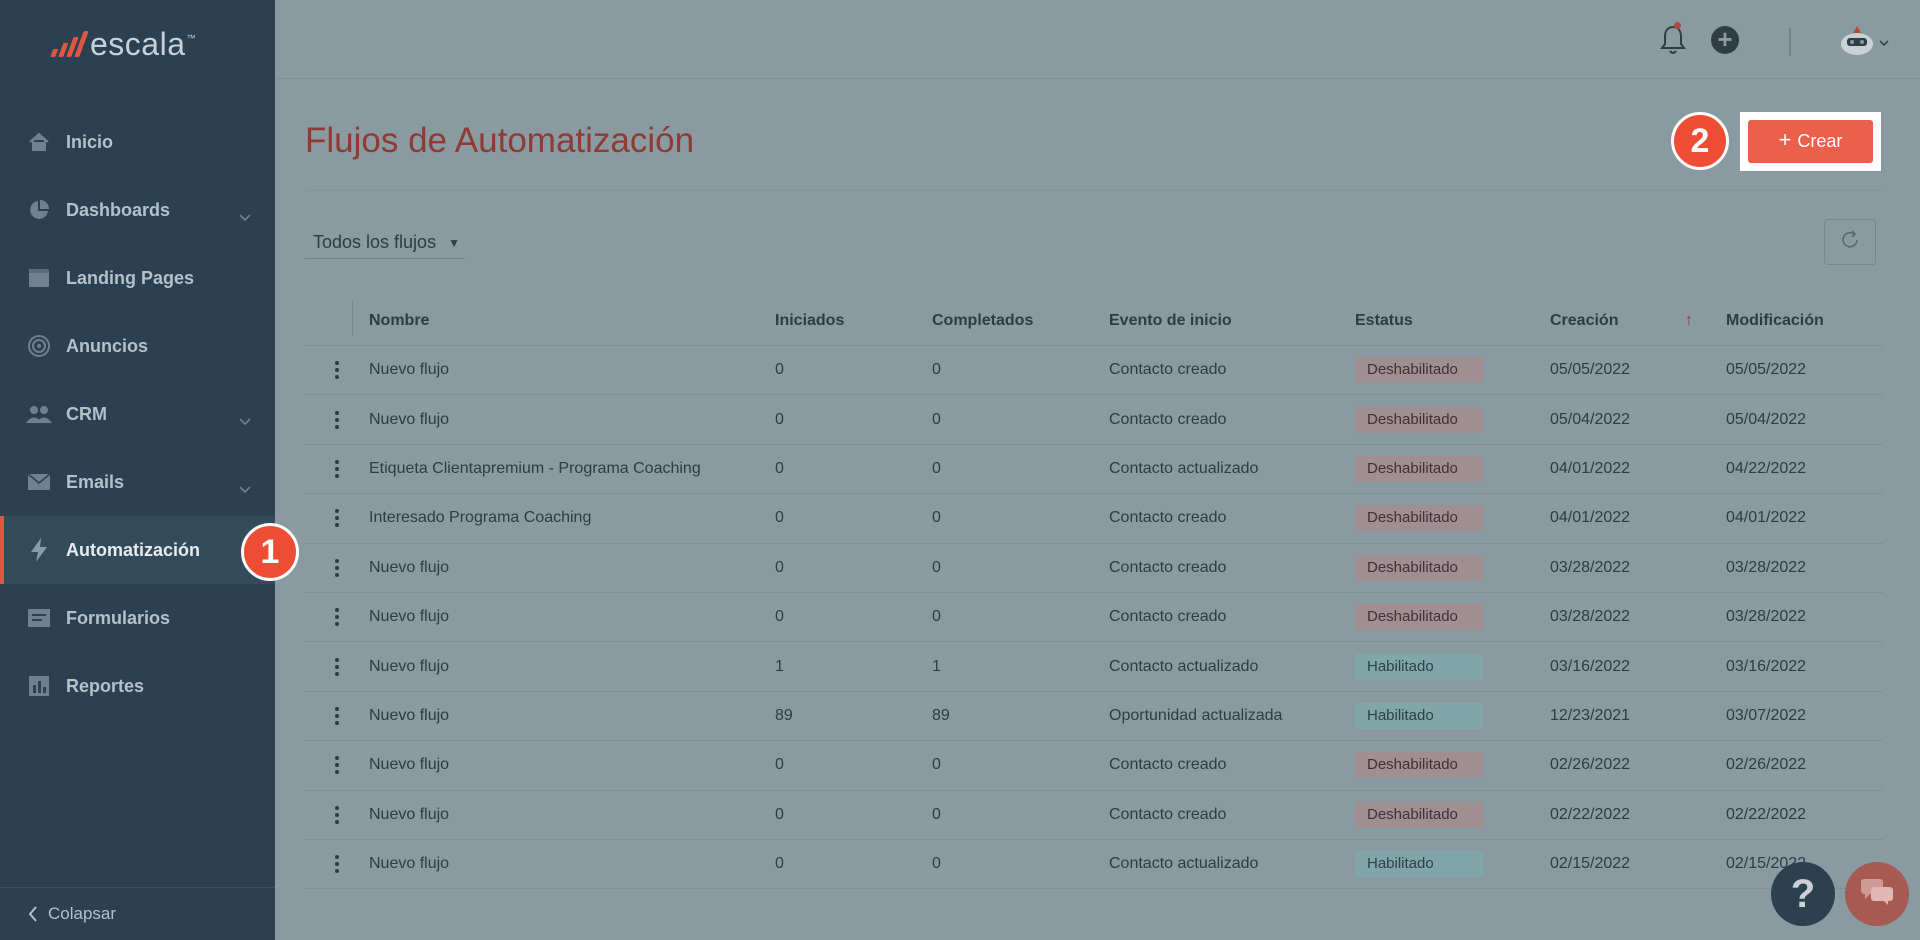  I want to click on column-header-evento: Evento de inicio, so click(1232, 321).